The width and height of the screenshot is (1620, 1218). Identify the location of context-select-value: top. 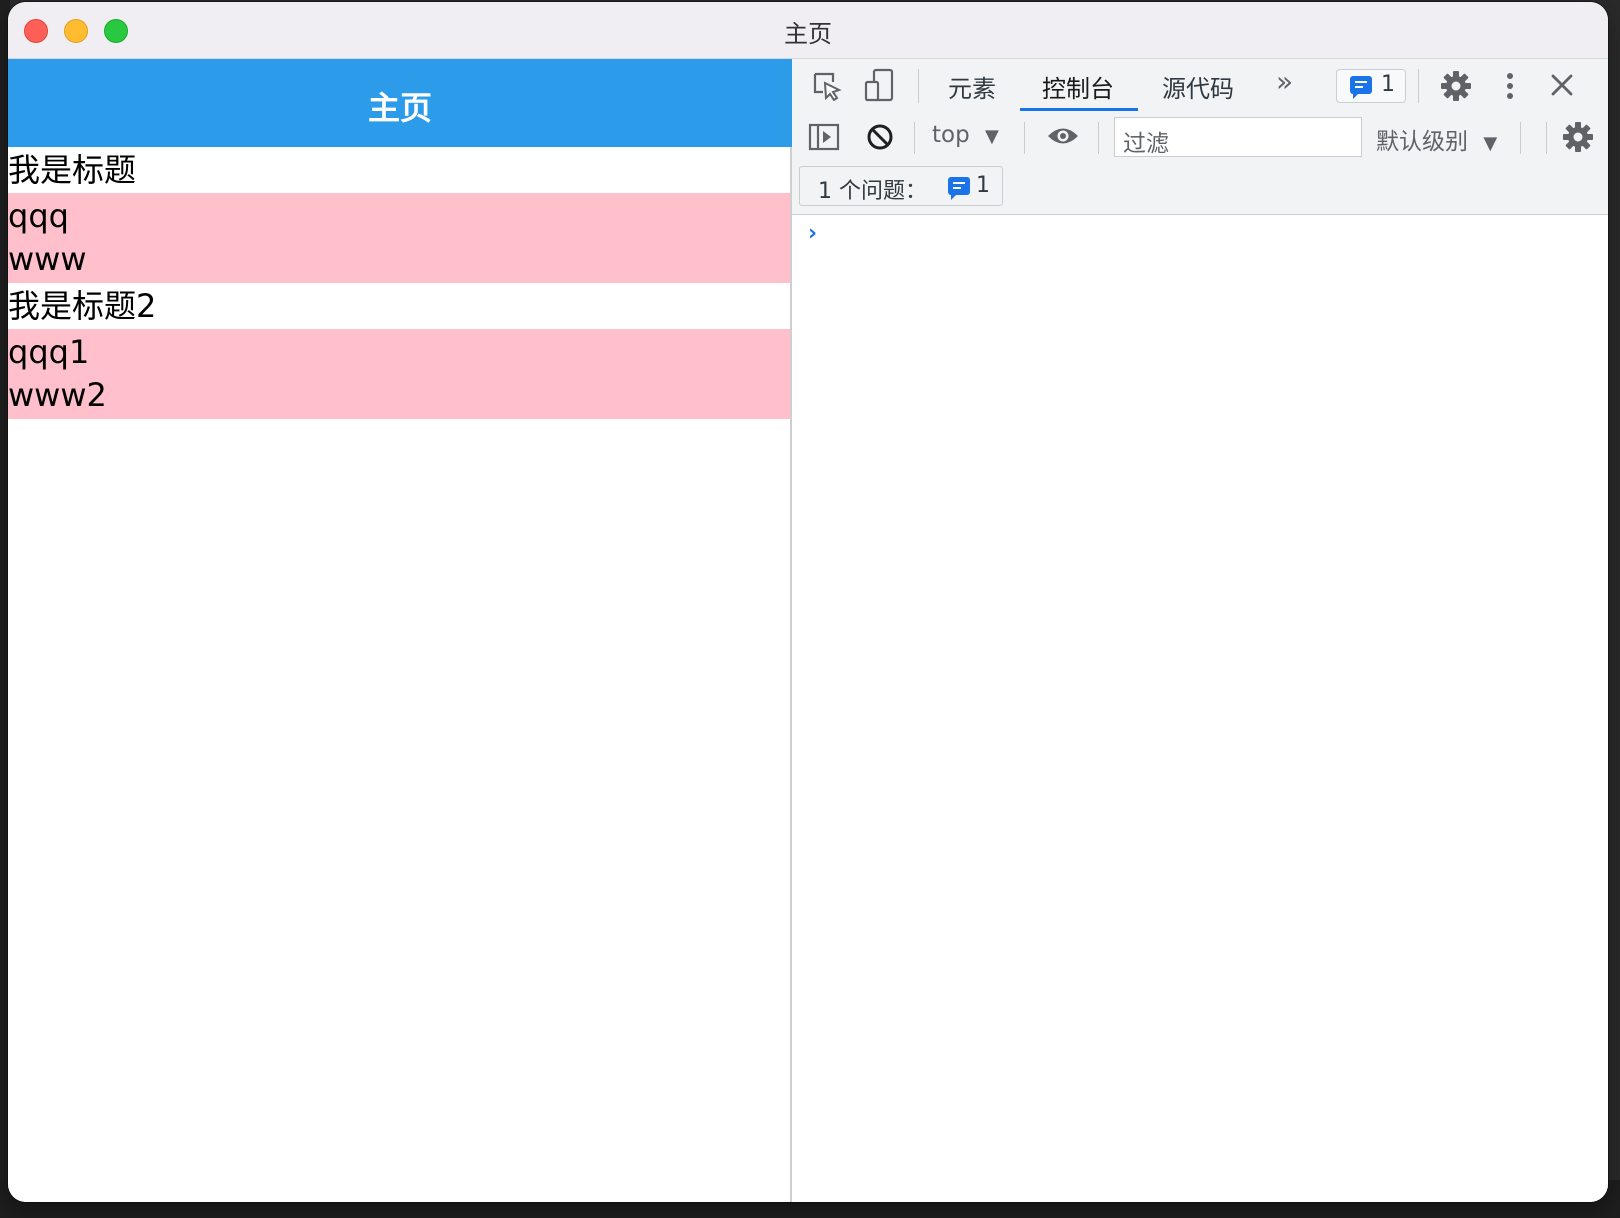
(951, 135).